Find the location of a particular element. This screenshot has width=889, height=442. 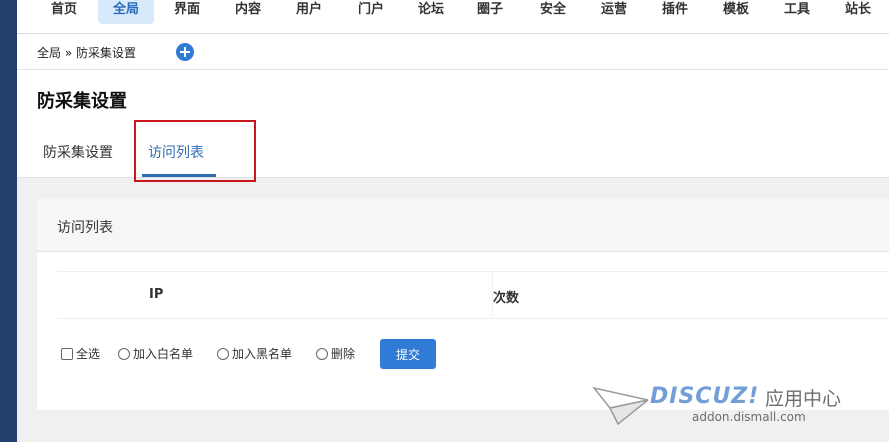

submit-button: 提交 is located at coordinates (408, 354).